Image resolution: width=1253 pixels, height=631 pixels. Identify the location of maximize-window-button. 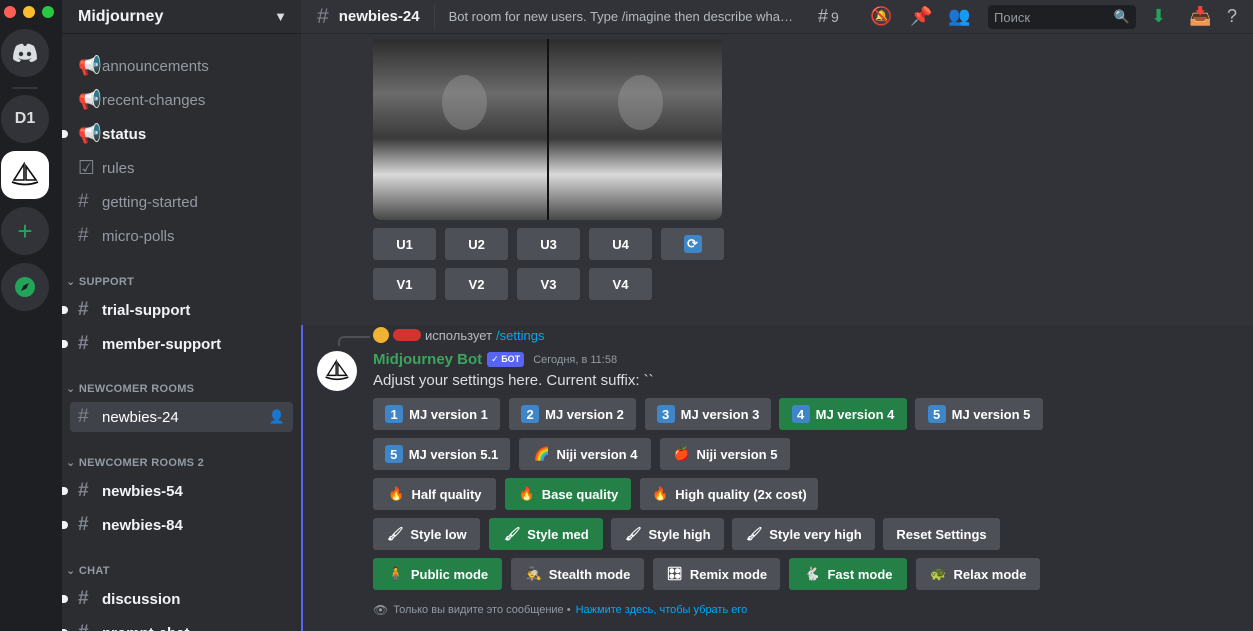
(48, 12).